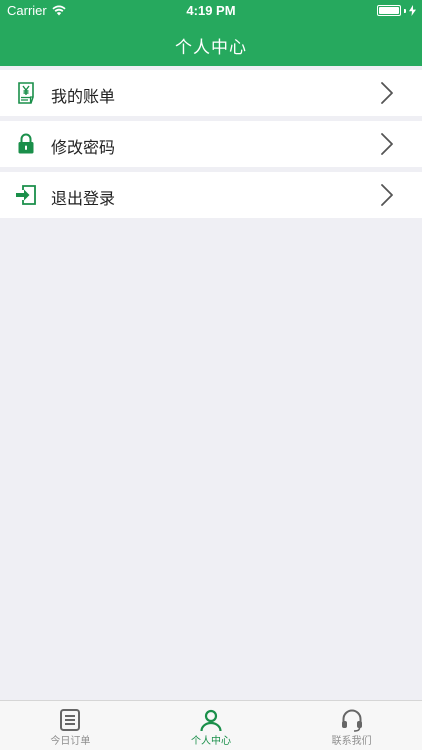 Image resolution: width=422 pixels, height=750 pixels. Describe the element at coordinates (83, 198) in the screenshot. I see `menu-item-label: 退出登录` at that location.